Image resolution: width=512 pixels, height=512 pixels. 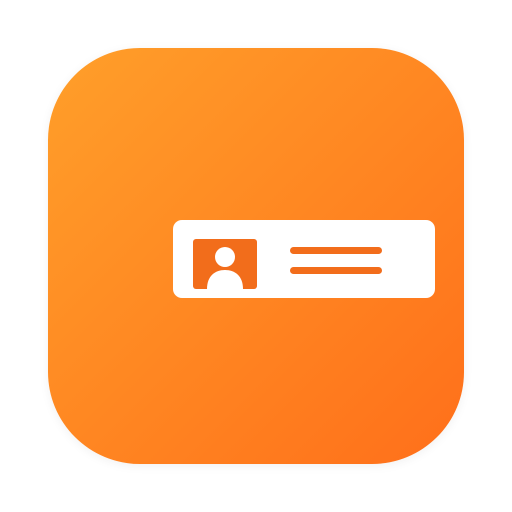 I want to click on contact-card, so click(x=304, y=259).